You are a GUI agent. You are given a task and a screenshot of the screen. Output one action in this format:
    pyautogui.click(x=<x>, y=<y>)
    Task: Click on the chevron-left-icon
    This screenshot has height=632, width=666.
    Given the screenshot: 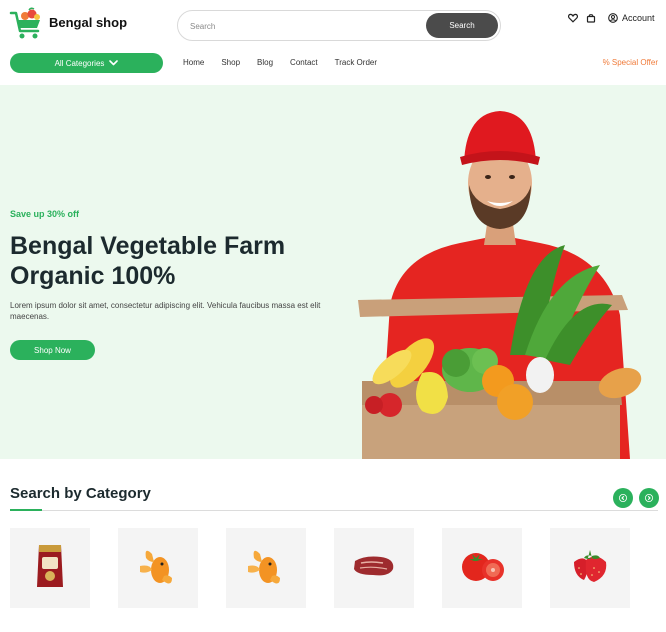 What is the action you would take?
    pyautogui.click(x=623, y=498)
    